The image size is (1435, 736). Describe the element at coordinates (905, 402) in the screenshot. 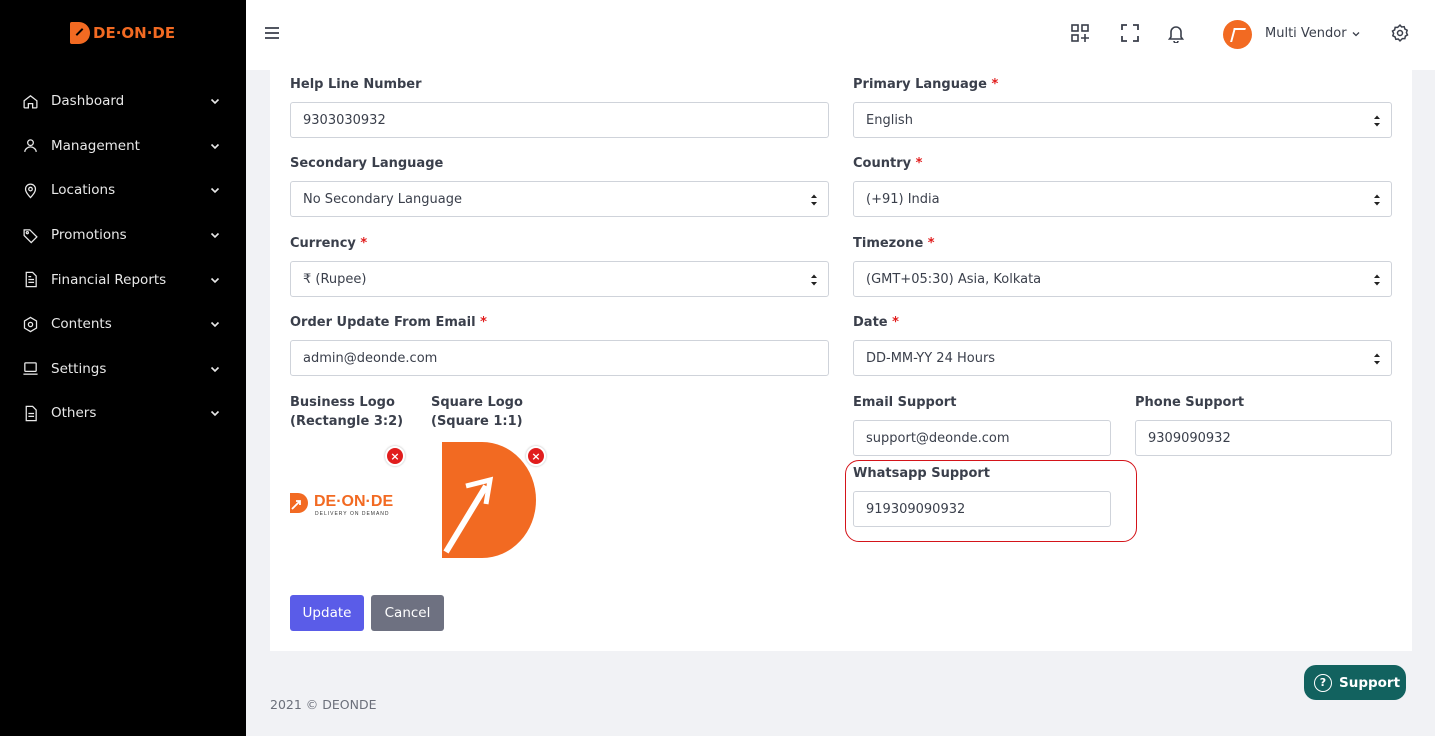

I see `email-support-label: Email Support` at that location.